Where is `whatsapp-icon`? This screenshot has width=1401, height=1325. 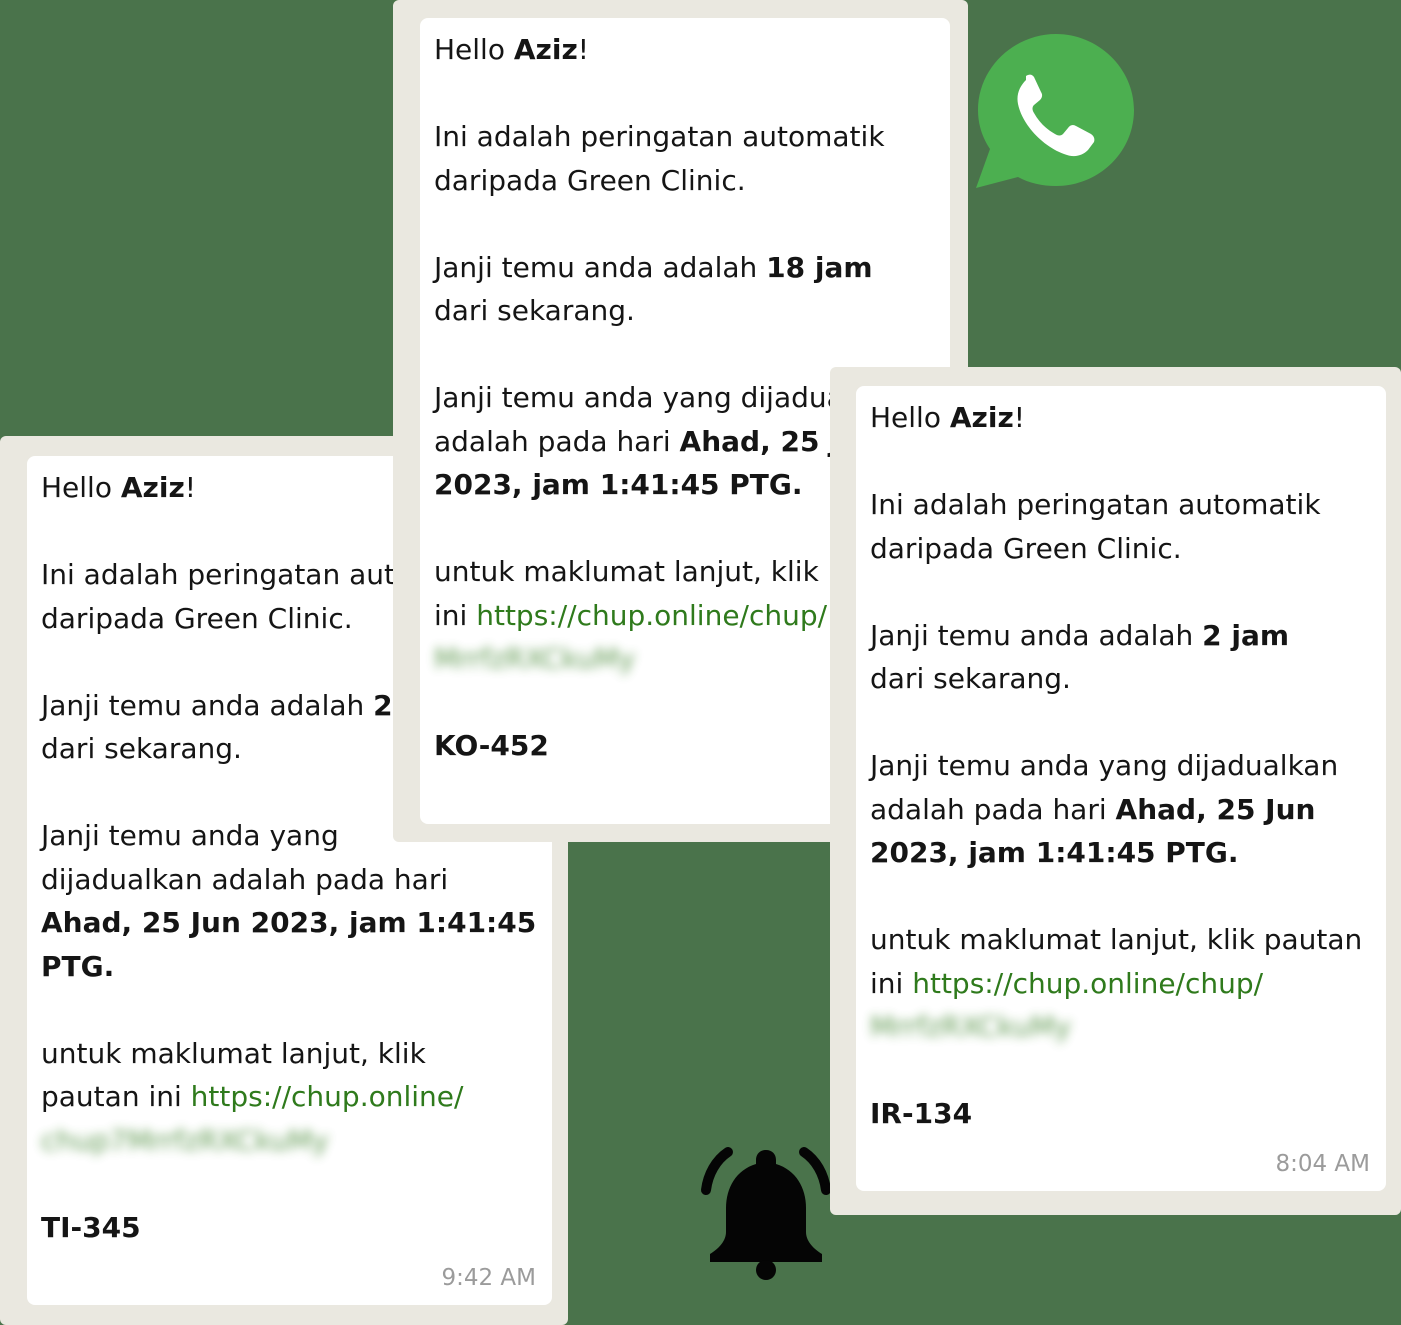 whatsapp-icon is located at coordinates (1055, 111).